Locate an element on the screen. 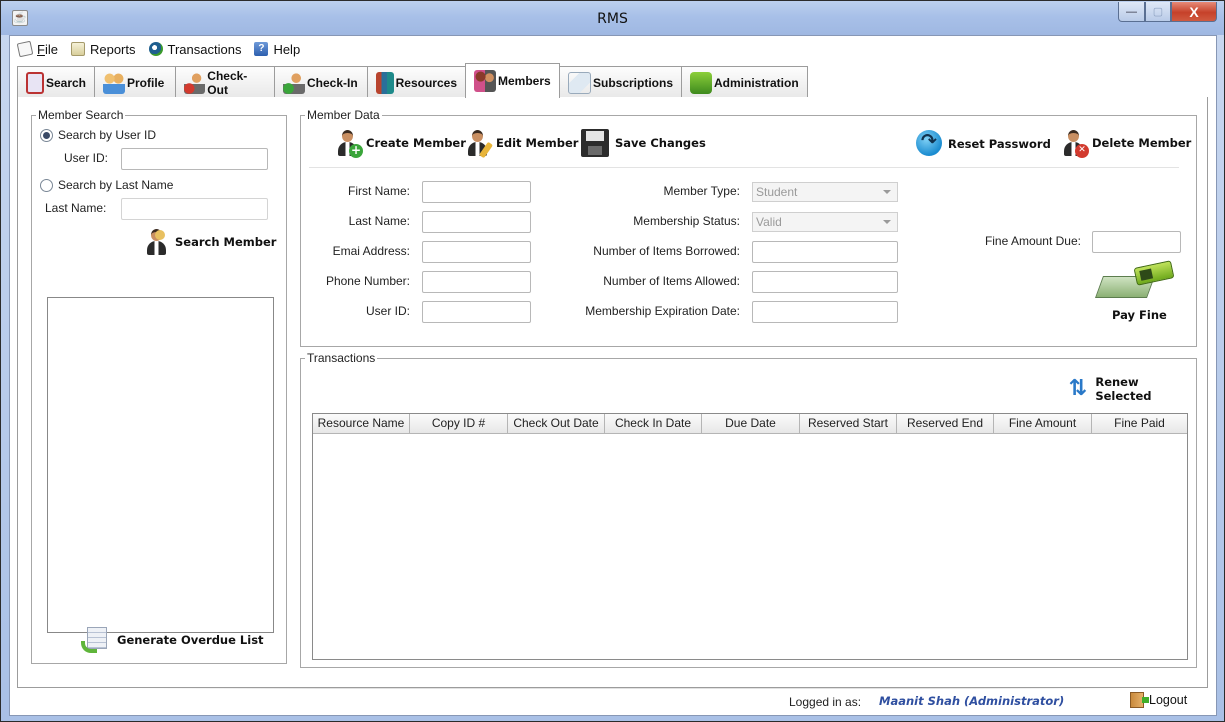 This screenshot has width=1225, height=722. search-user-id-field is located at coordinates (194, 159).